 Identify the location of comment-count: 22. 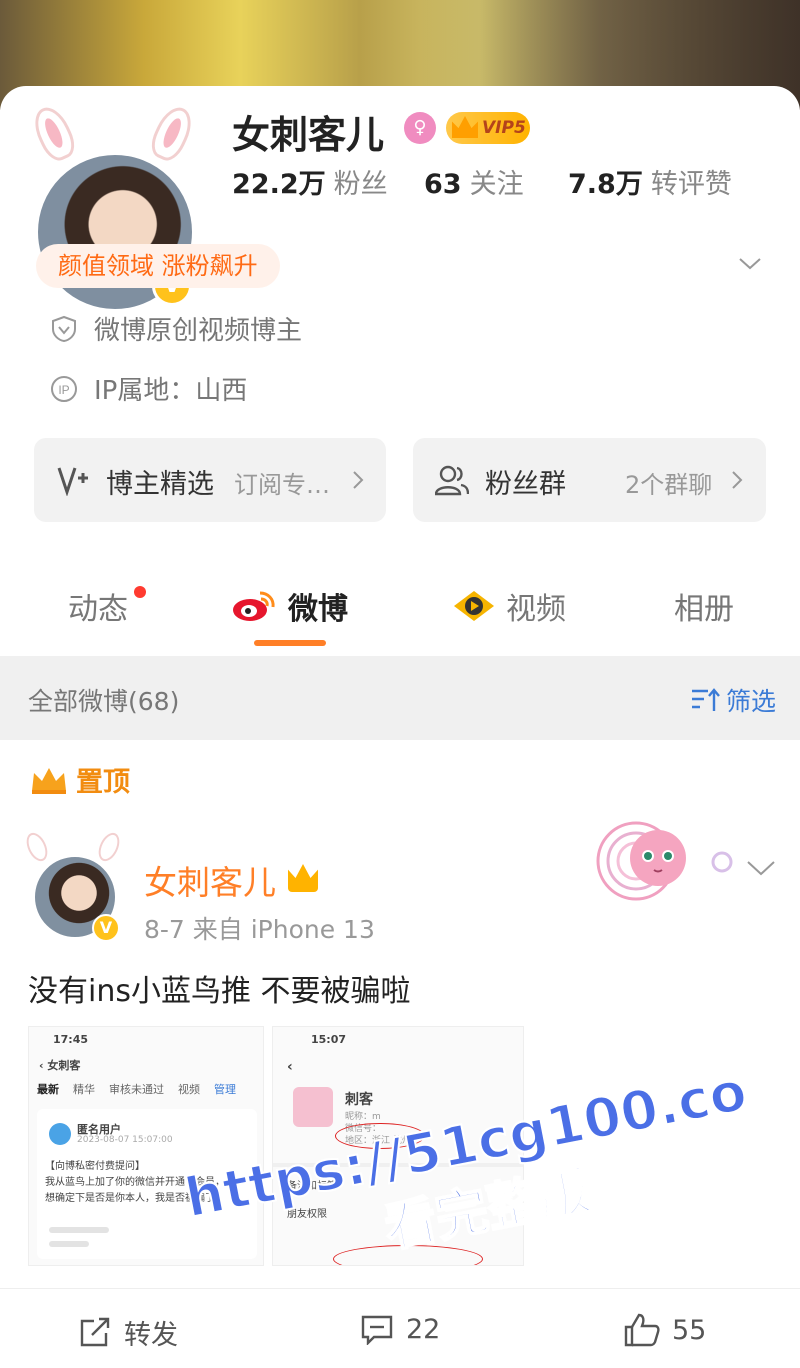
(423, 1329).